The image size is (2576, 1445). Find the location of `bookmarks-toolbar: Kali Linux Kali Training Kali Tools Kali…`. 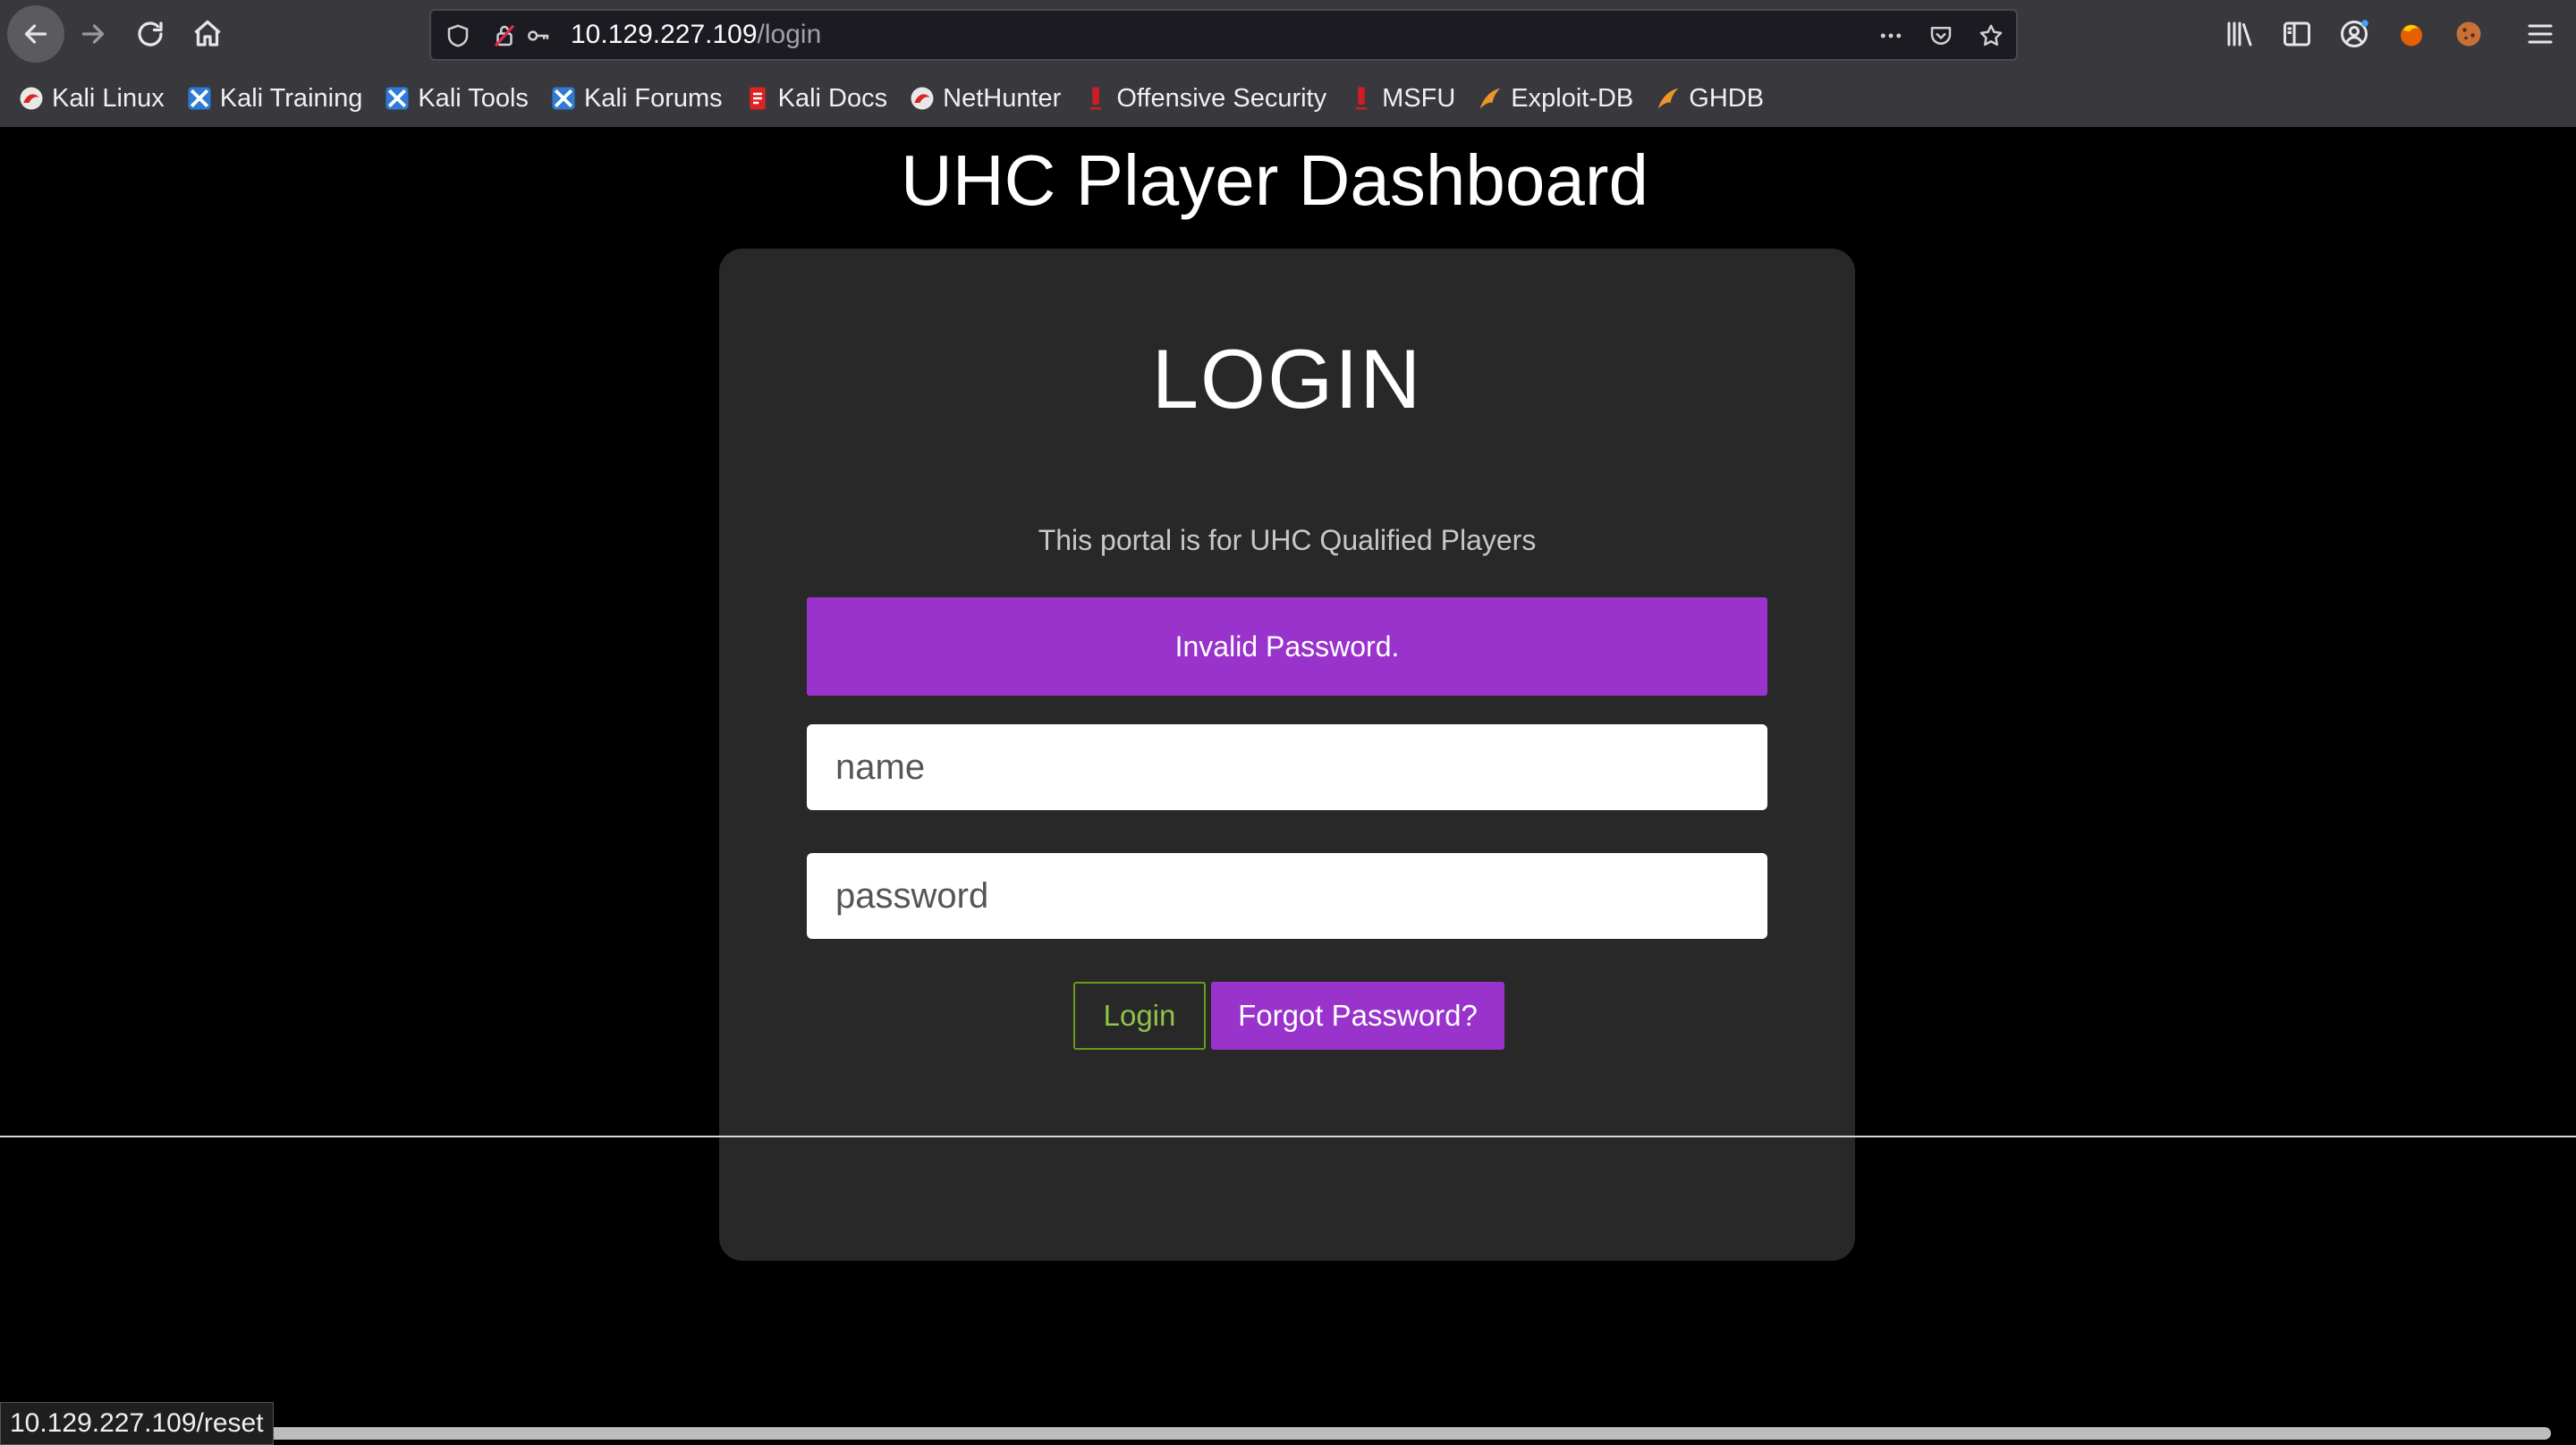

bookmarks-toolbar: Kali Linux Kali Training Kali Tools Kali… is located at coordinates (1288, 98).